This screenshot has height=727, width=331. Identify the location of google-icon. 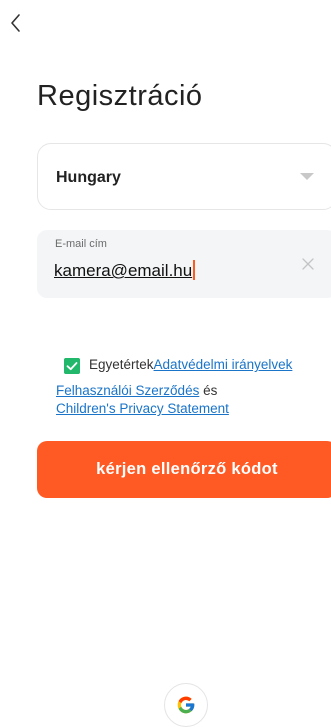
(186, 705).